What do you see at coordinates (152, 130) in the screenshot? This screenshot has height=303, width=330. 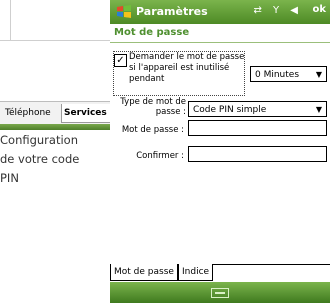 I see `password-label: Mot de passe :` at bounding box center [152, 130].